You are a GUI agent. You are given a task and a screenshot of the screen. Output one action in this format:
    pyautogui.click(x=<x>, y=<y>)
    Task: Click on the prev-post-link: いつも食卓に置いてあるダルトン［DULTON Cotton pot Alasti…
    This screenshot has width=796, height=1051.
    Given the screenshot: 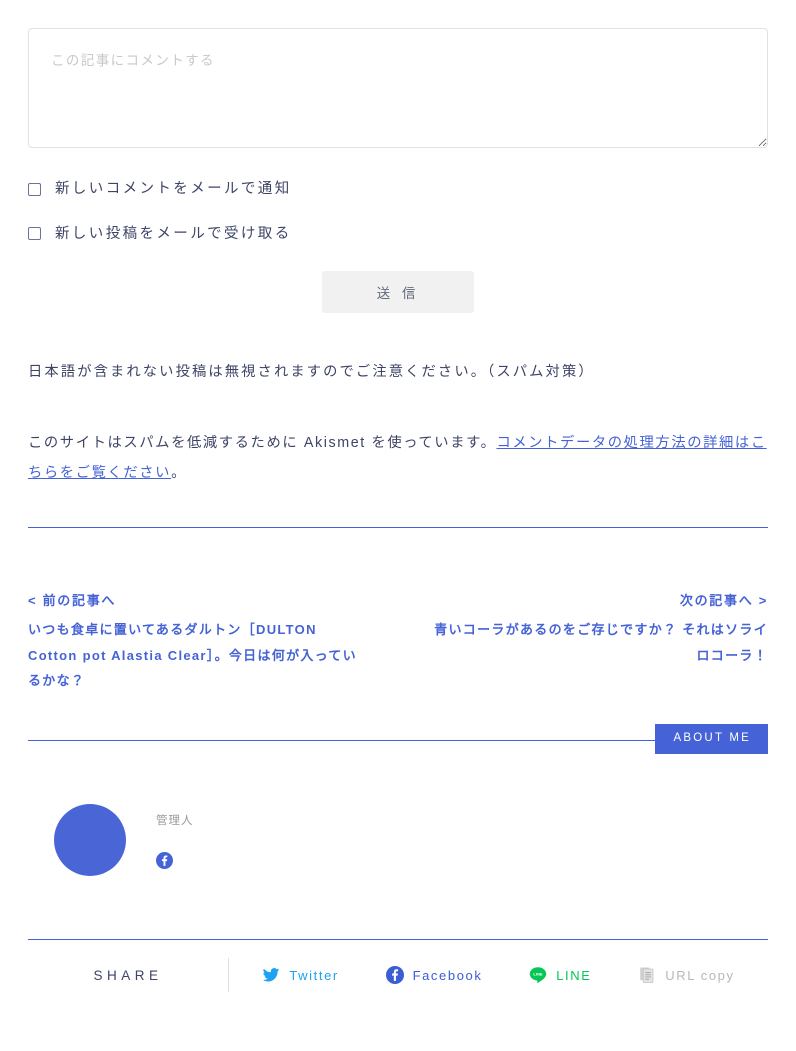 What is the action you would take?
    pyautogui.click(x=198, y=655)
    